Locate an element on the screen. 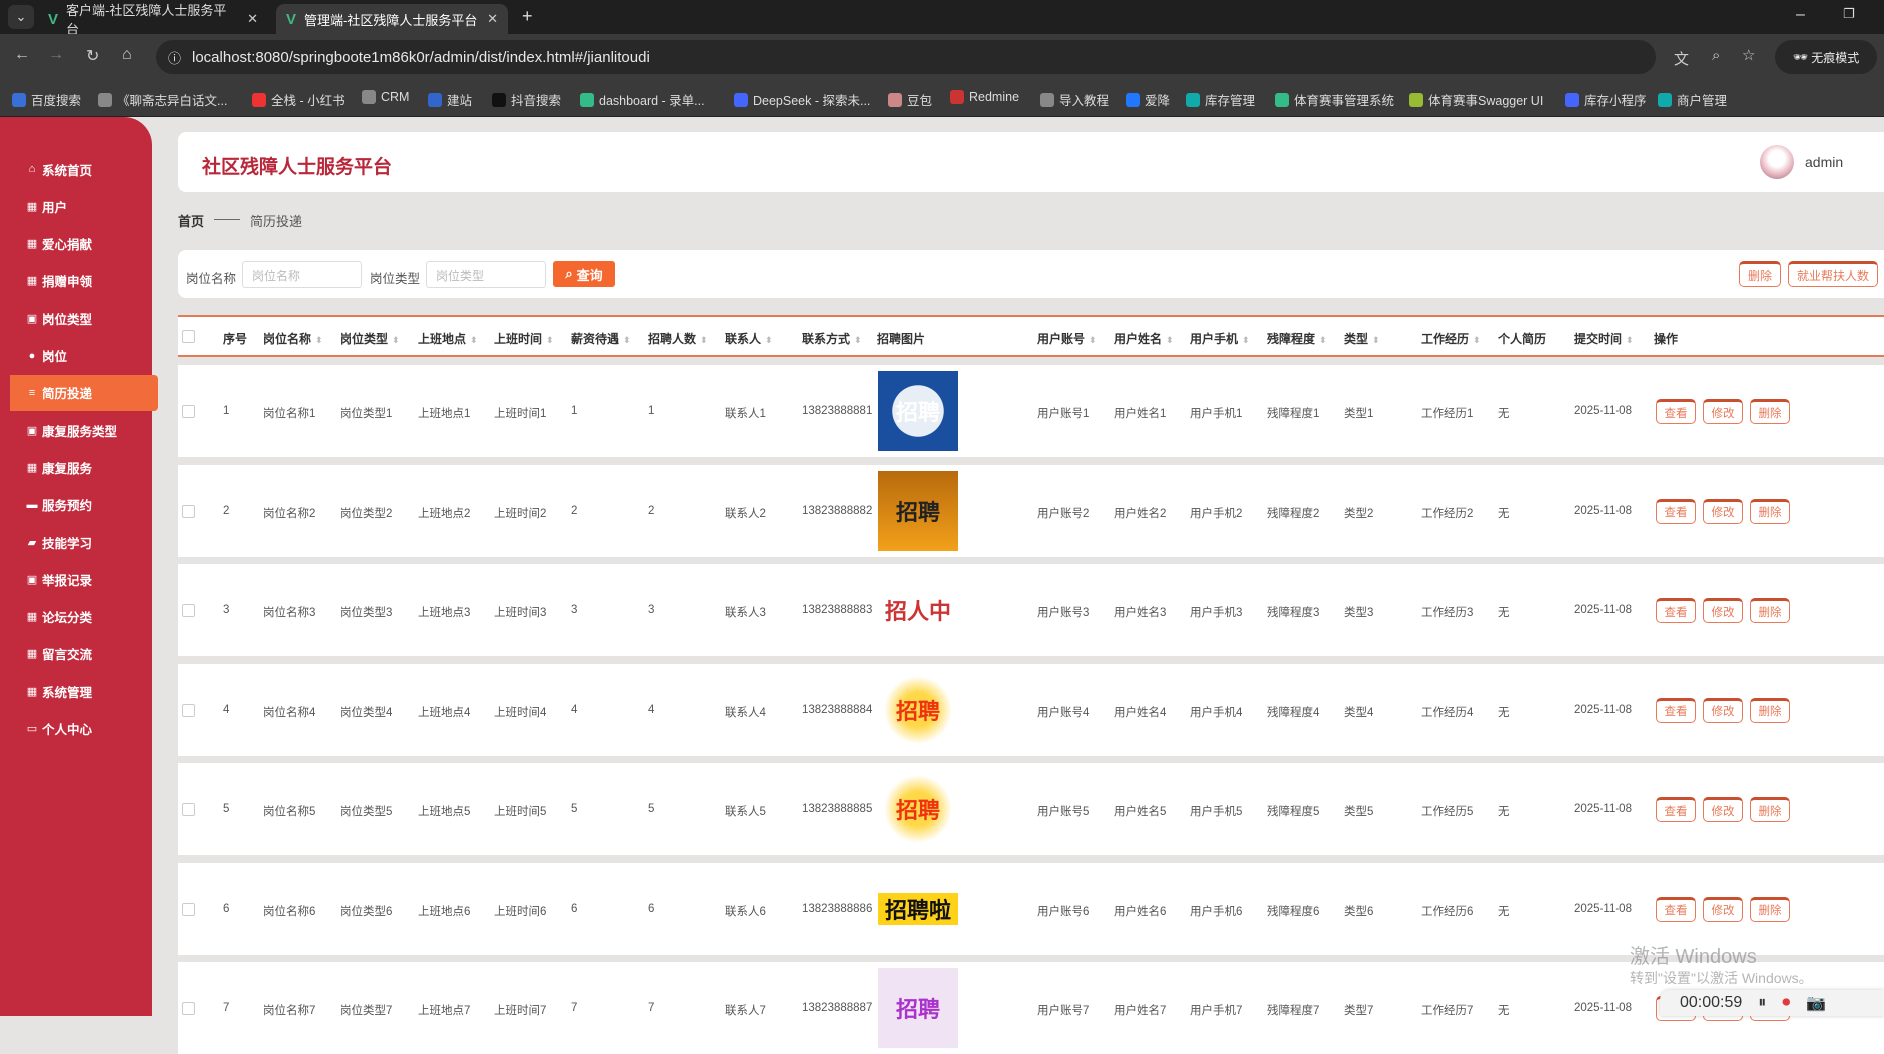  sidebar-item: ▦ 用户 is located at coordinates (91, 206).